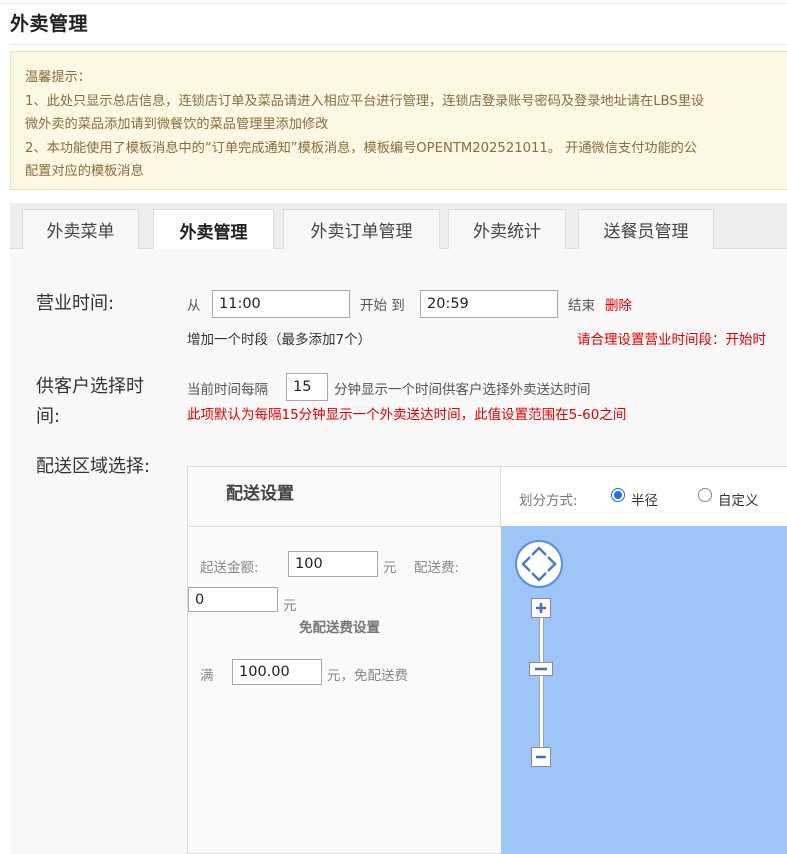  What do you see at coordinates (75, 303) in the screenshot?
I see `business-hours-label: 营业时间:` at bounding box center [75, 303].